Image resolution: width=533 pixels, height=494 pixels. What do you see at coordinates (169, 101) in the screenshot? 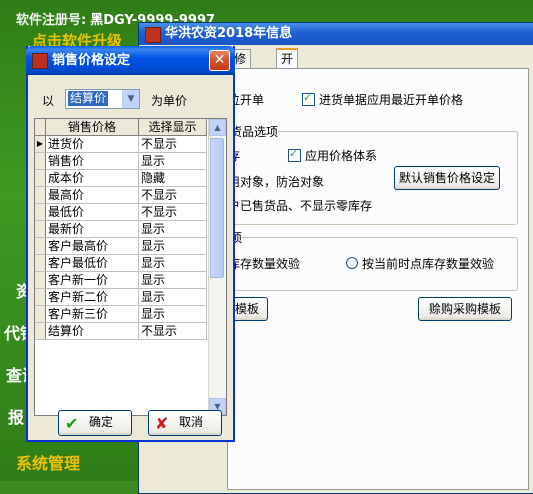
I see `price-suffix-label: 为单价` at bounding box center [169, 101].